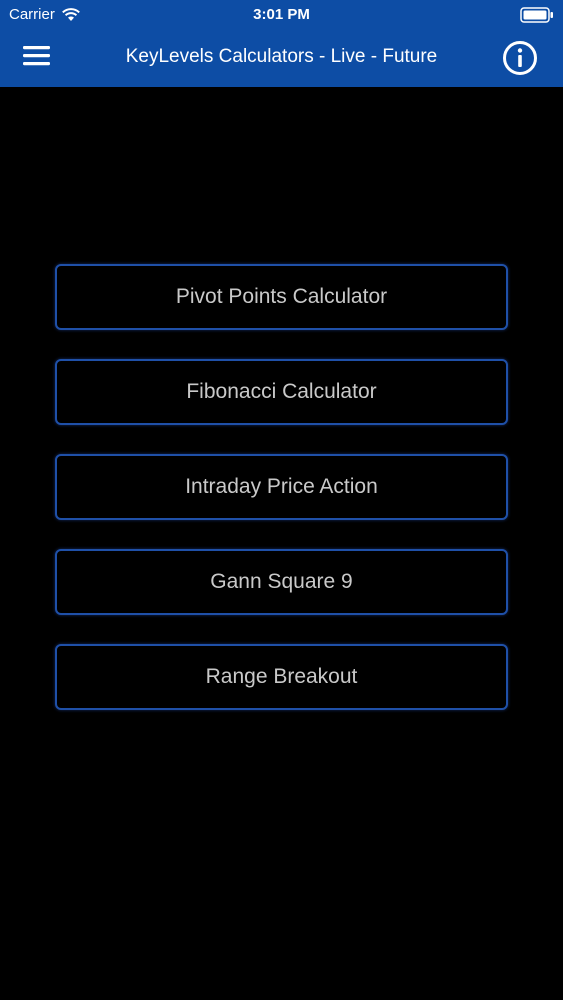  I want to click on range-breakout-button: Range Breakout, so click(281, 677).